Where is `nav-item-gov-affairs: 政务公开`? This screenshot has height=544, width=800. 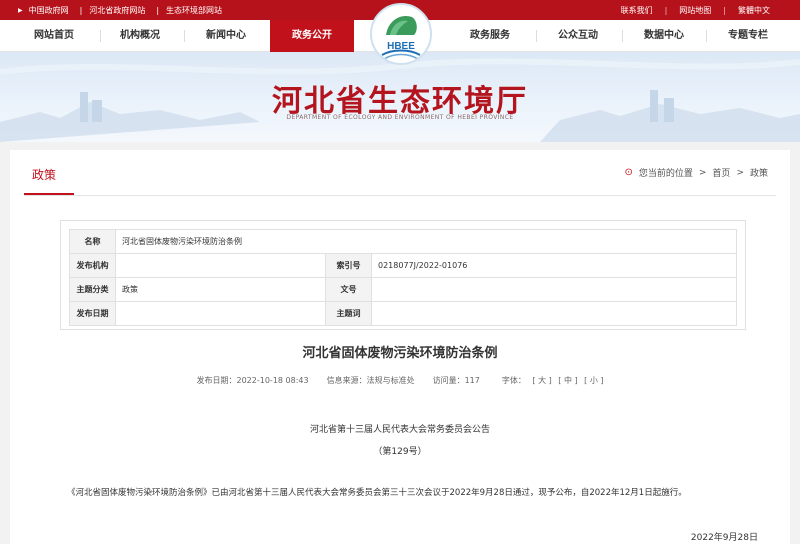 nav-item-gov-affairs: 政务公开 is located at coordinates (312, 36).